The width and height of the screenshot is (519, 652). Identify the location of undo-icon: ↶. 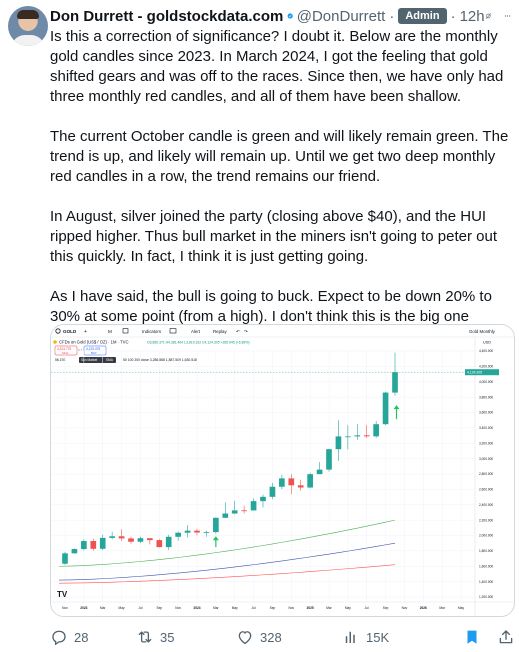
(238, 331).